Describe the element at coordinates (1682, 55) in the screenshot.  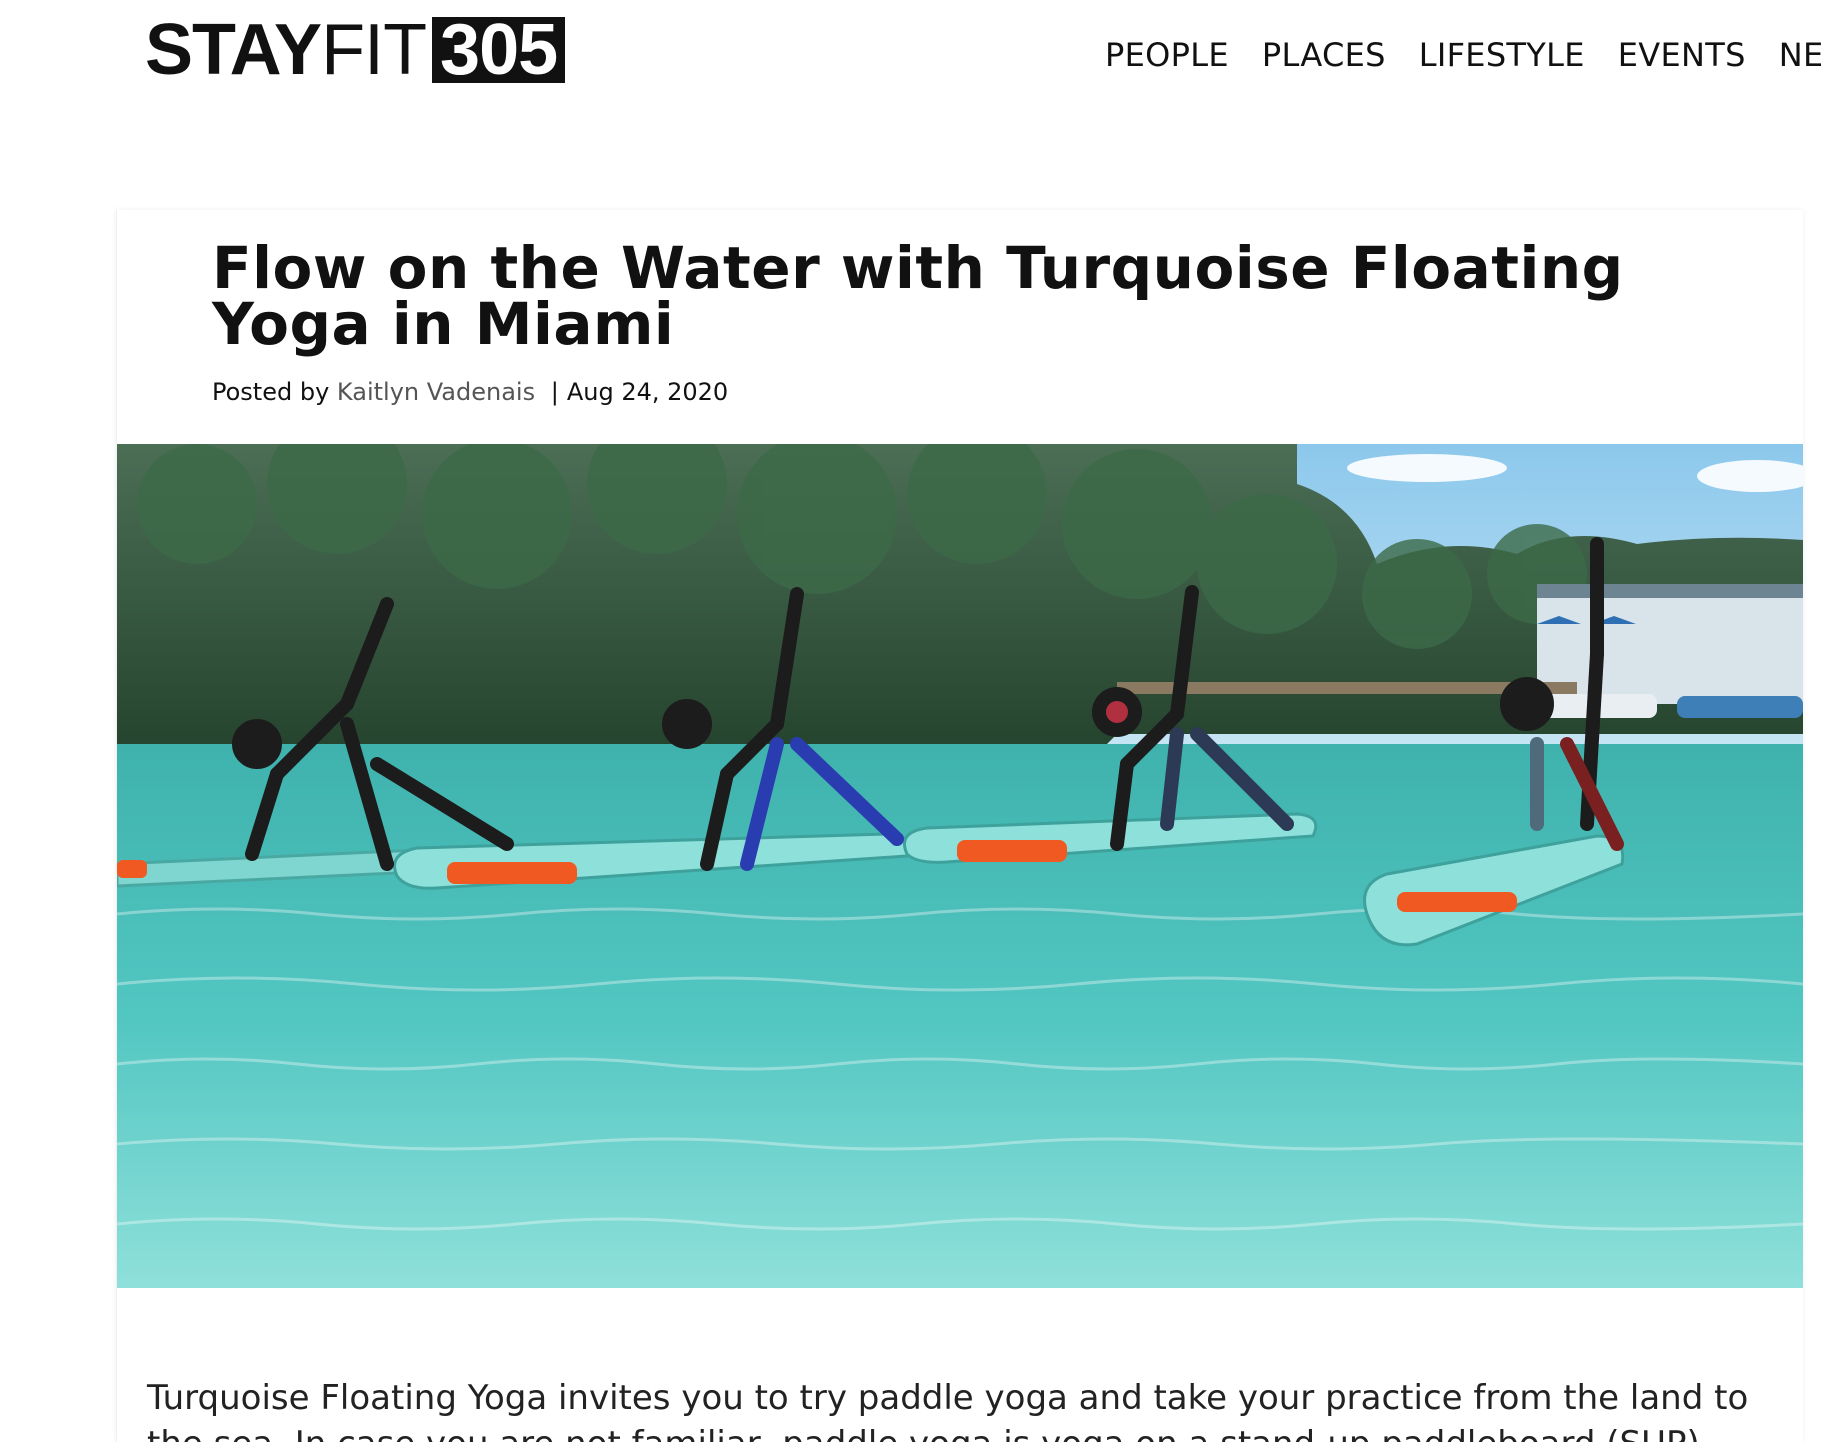
I see `nav-events: EVENTS` at that location.